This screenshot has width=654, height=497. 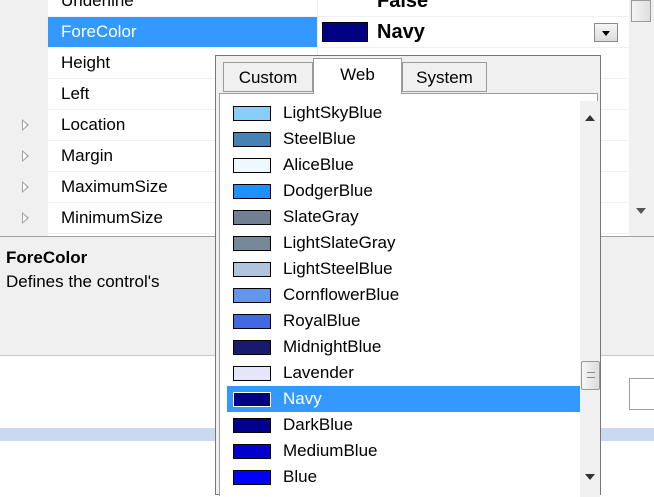 What do you see at coordinates (405, 477) in the screenshot?
I see `color-list-item: Blue` at bounding box center [405, 477].